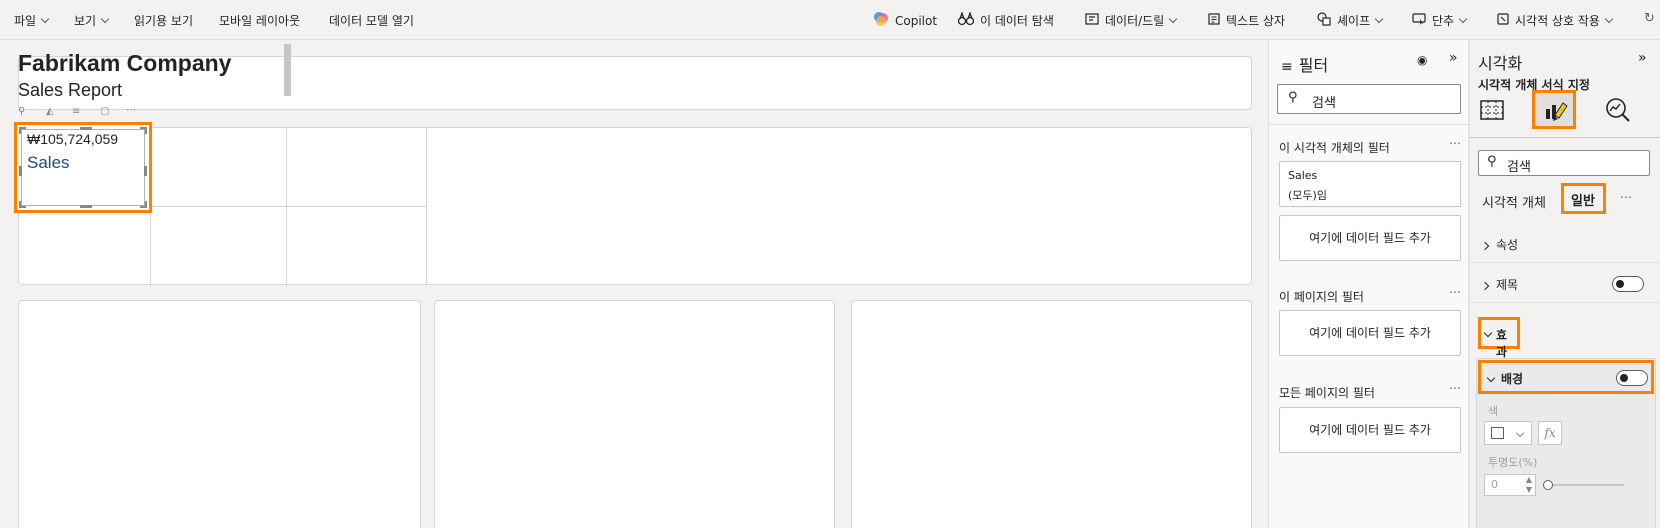 The height and width of the screenshot is (528, 1660). What do you see at coordinates (1305, 65) in the screenshot?
I see `filters-header: ≡ 필터` at bounding box center [1305, 65].